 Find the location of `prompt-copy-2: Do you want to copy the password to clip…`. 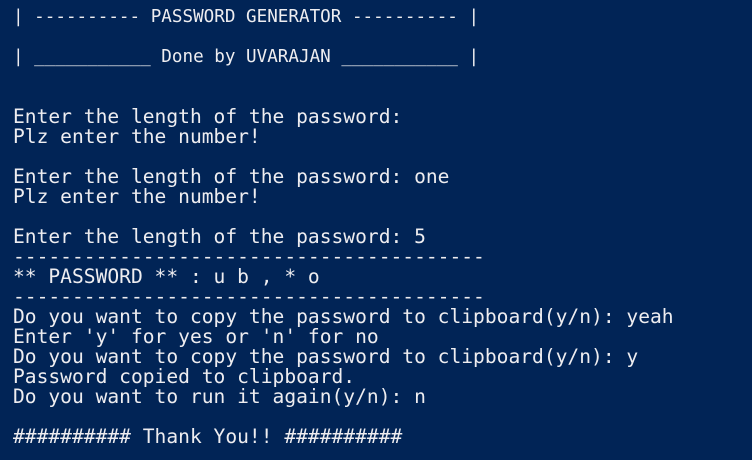

prompt-copy-2: Do you want to copy the password to clip… is located at coordinates (326, 356).